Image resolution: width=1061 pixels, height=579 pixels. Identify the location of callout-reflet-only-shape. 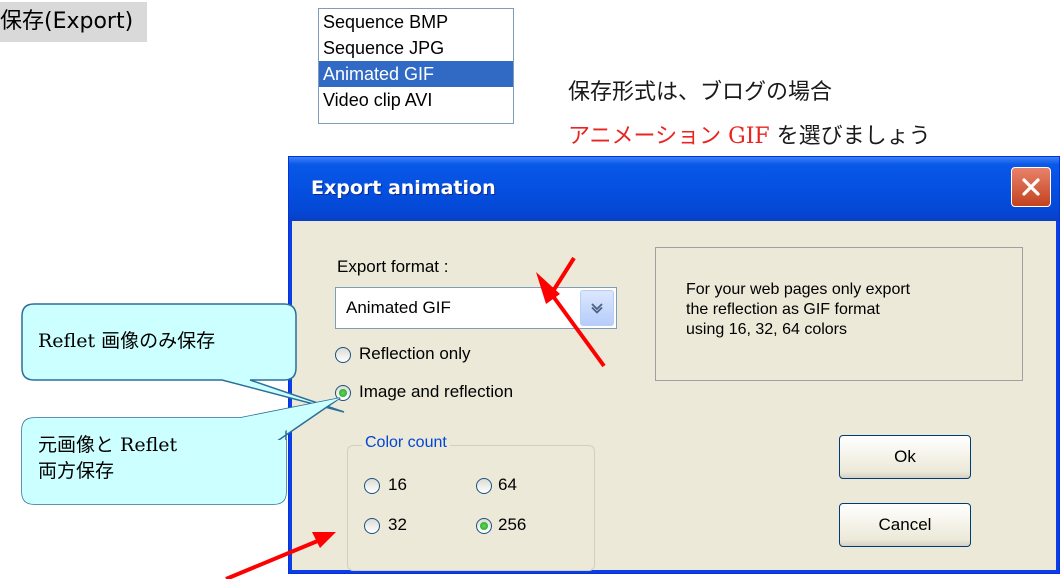
(183, 358).